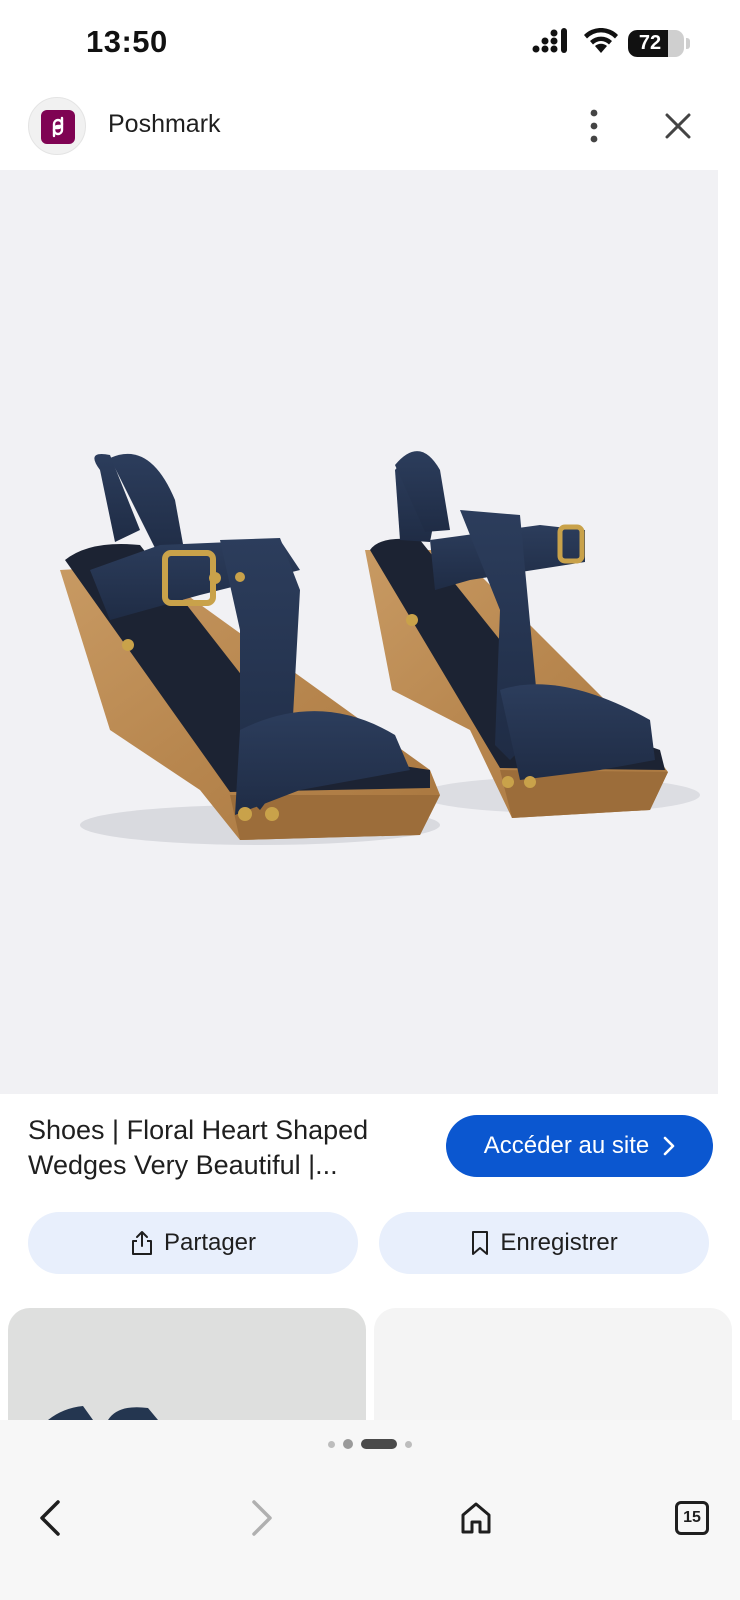  I want to click on related-shoe-image, so click(103, 1413).